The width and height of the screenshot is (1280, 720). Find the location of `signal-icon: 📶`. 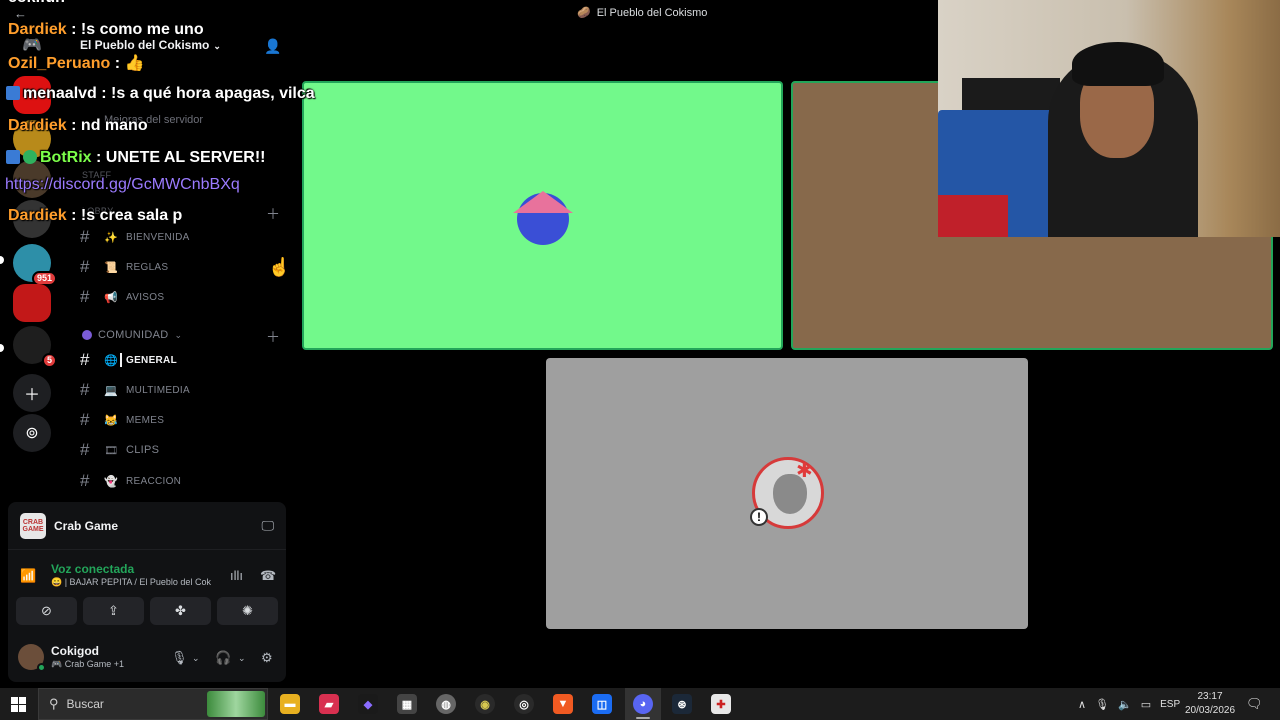

signal-icon: 📶 is located at coordinates (28, 576).